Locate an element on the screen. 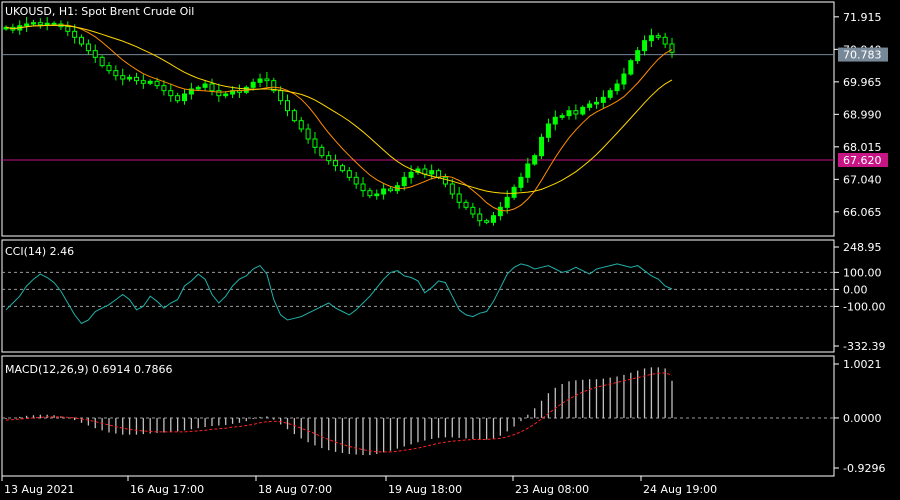 The height and width of the screenshot is (500, 900). current-price-badge: 70.783 is located at coordinates (862, 55).